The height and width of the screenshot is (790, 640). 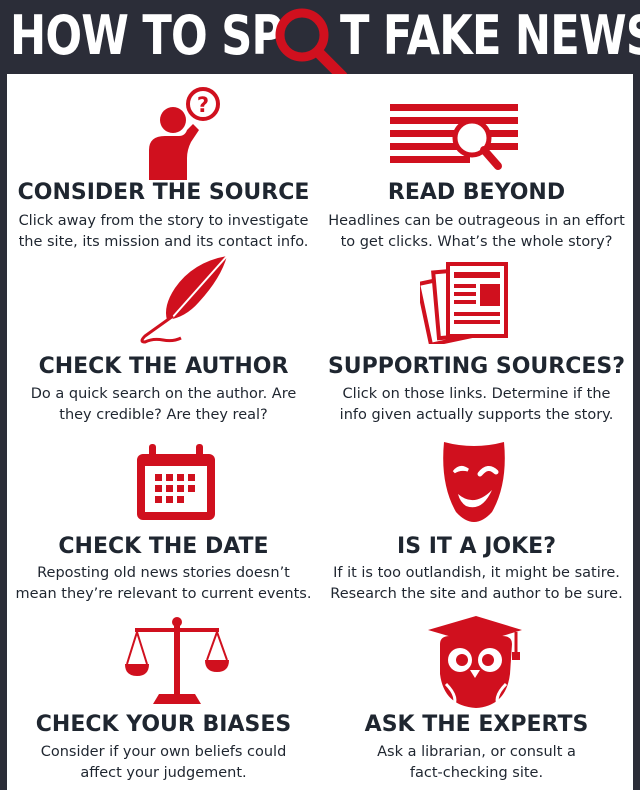 What do you see at coordinates (476, 752) in the screenshot?
I see `tip-text-line-1: Ask a librarian, or consult a` at bounding box center [476, 752].